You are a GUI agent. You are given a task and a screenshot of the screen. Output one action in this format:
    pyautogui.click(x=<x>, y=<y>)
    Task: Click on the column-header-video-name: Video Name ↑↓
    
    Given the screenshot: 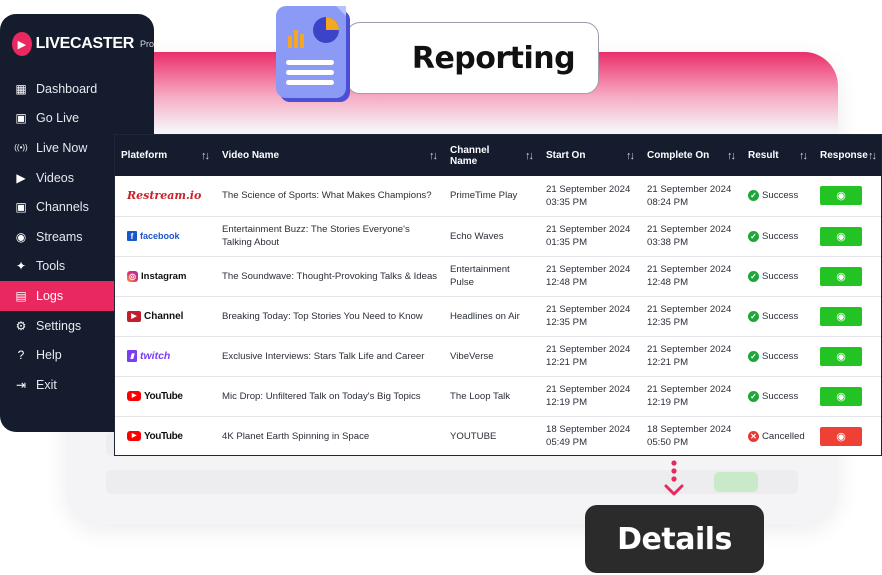 What is the action you would take?
    pyautogui.click(x=330, y=155)
    